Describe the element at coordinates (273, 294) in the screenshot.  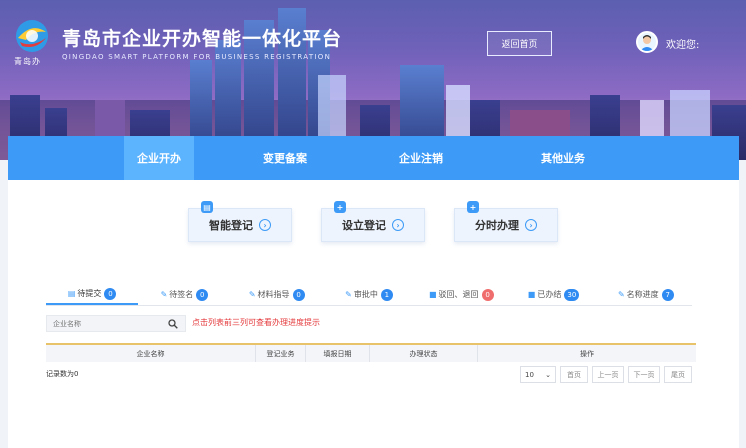
I see `tab-label: 材料指导` at that location.